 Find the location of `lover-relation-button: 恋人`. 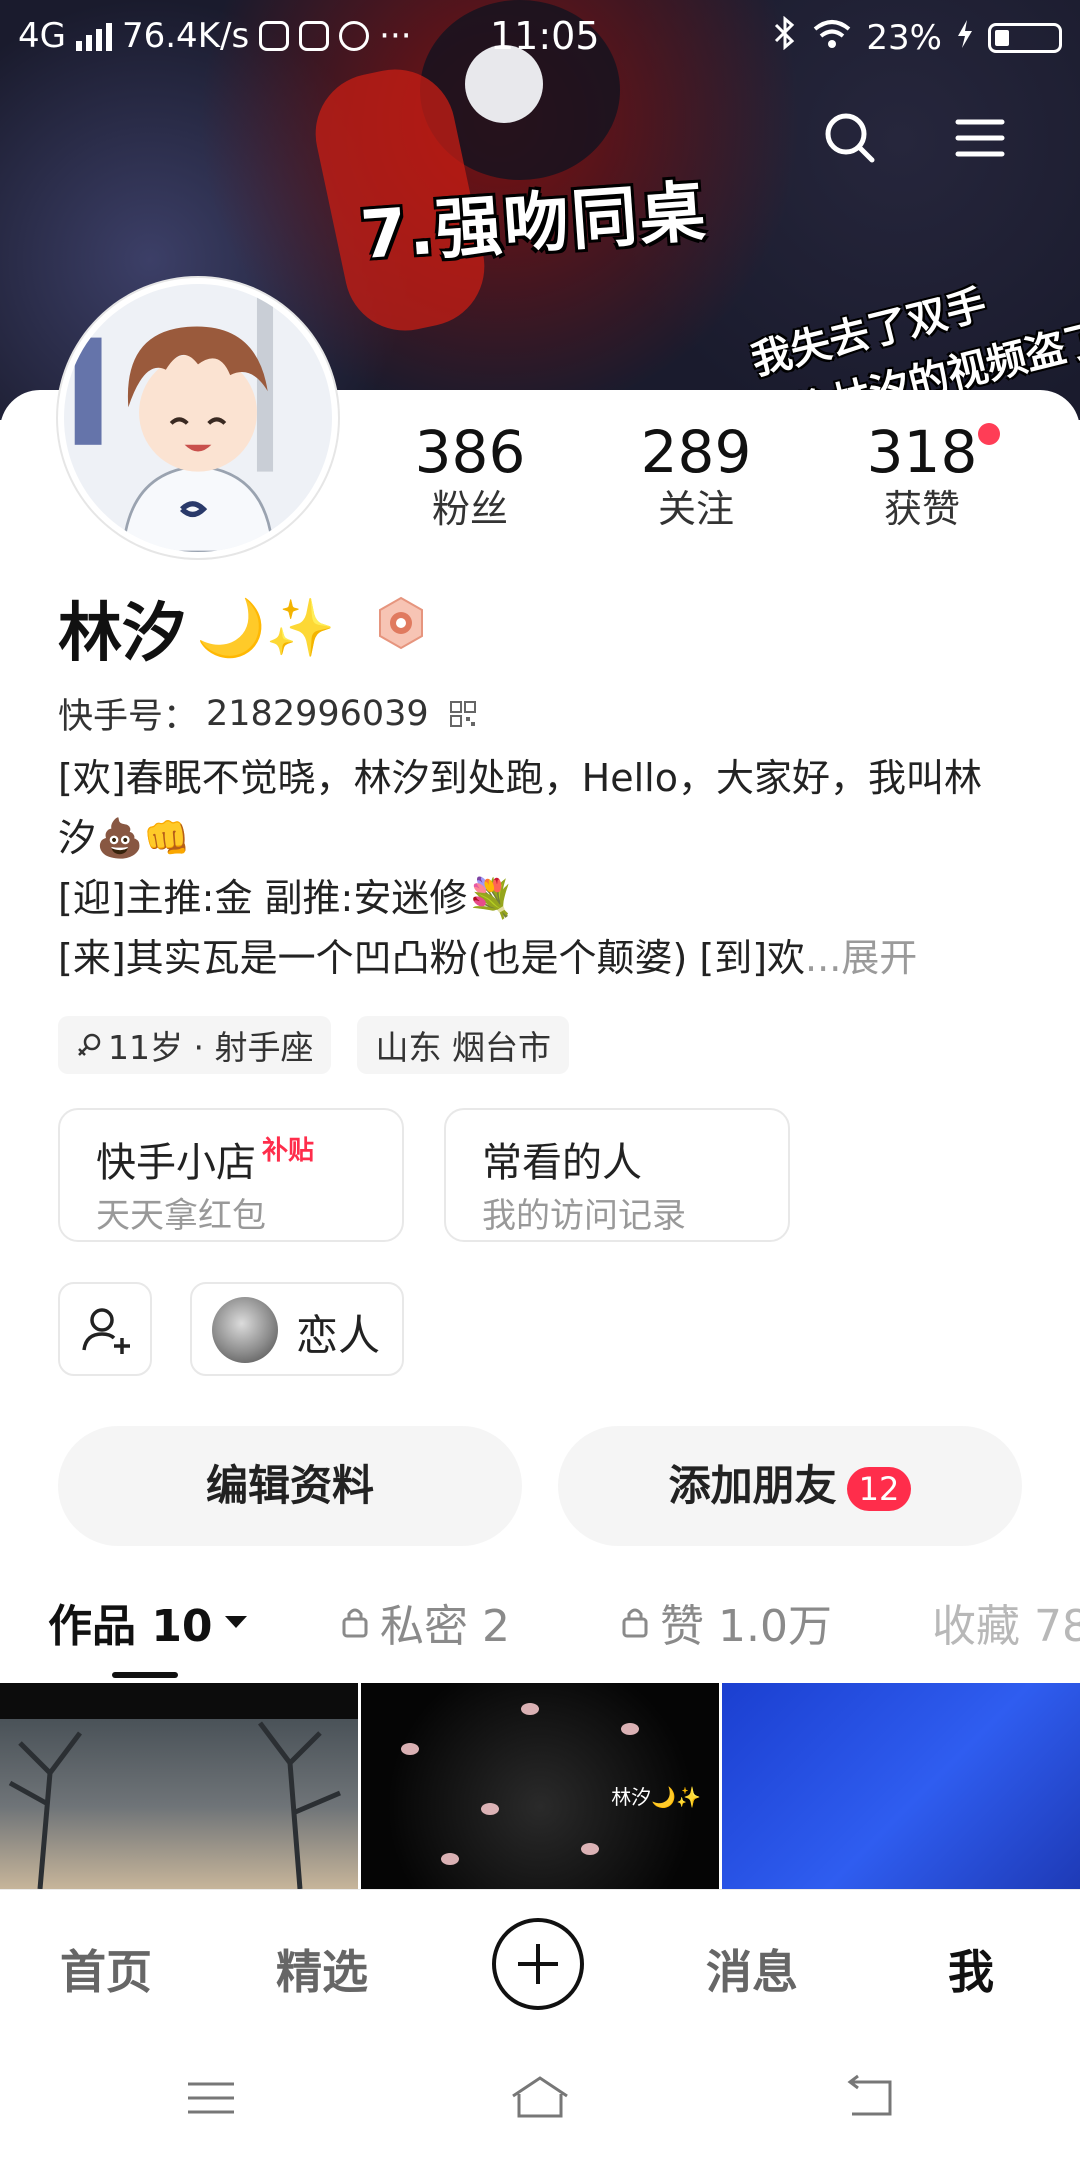

lover-relation-button: 恋人 is located at coordinates (297, 1329).